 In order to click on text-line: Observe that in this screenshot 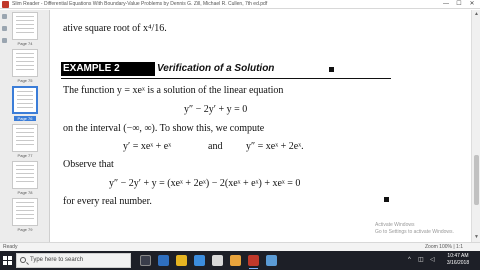, I will do `click(88, 164)`.